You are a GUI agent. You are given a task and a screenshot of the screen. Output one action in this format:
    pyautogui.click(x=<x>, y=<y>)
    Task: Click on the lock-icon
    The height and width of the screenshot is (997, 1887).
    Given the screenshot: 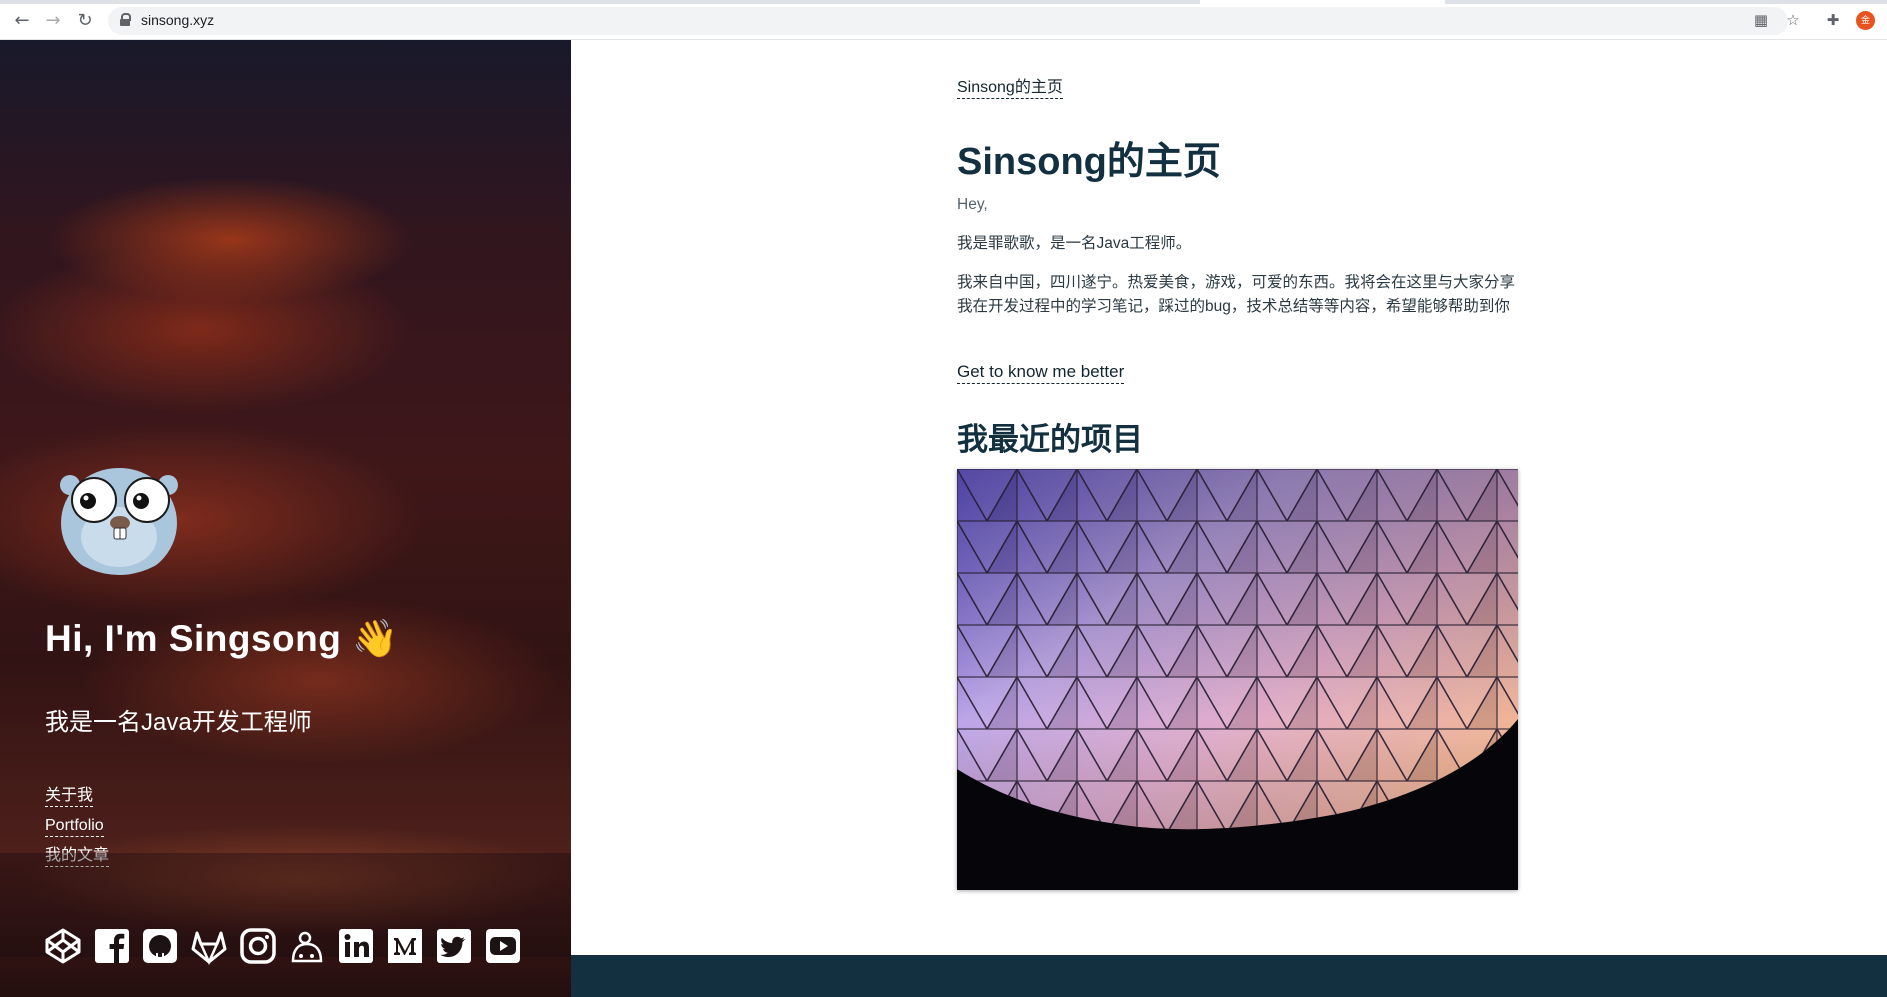 What is the action you would take?
    pyautogui.click(x=125, y=20)
    